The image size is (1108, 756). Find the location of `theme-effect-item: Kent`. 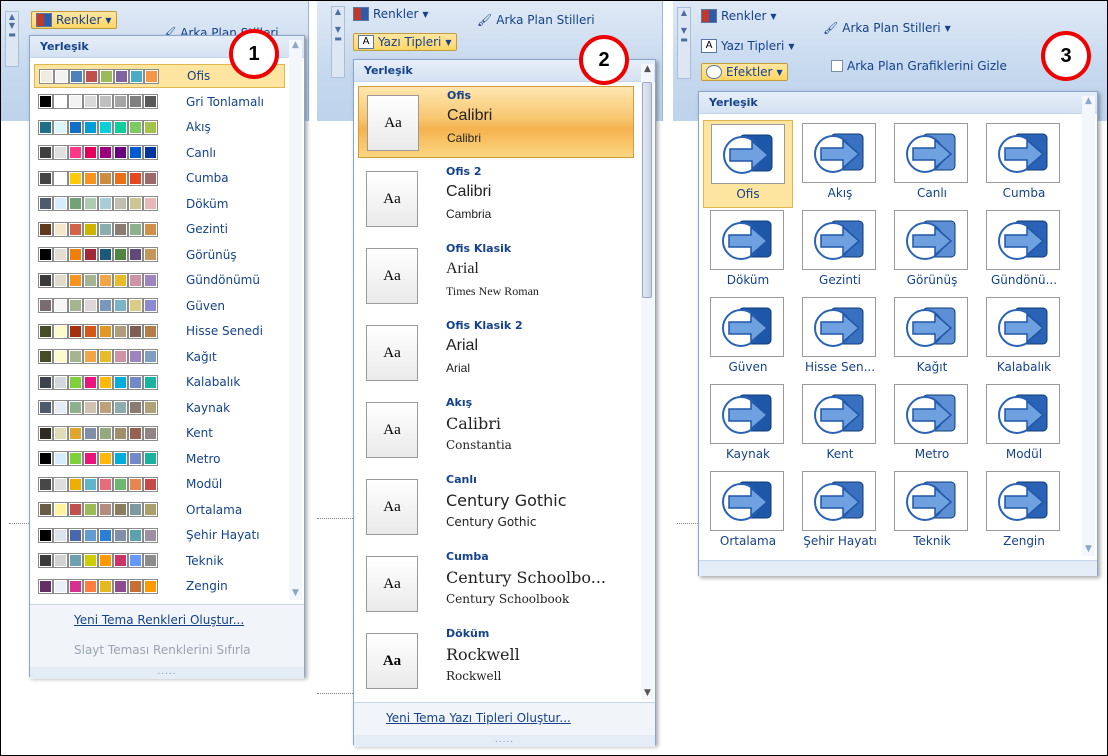

theme-effect-item: Kent is located at coordinates (840, 425).